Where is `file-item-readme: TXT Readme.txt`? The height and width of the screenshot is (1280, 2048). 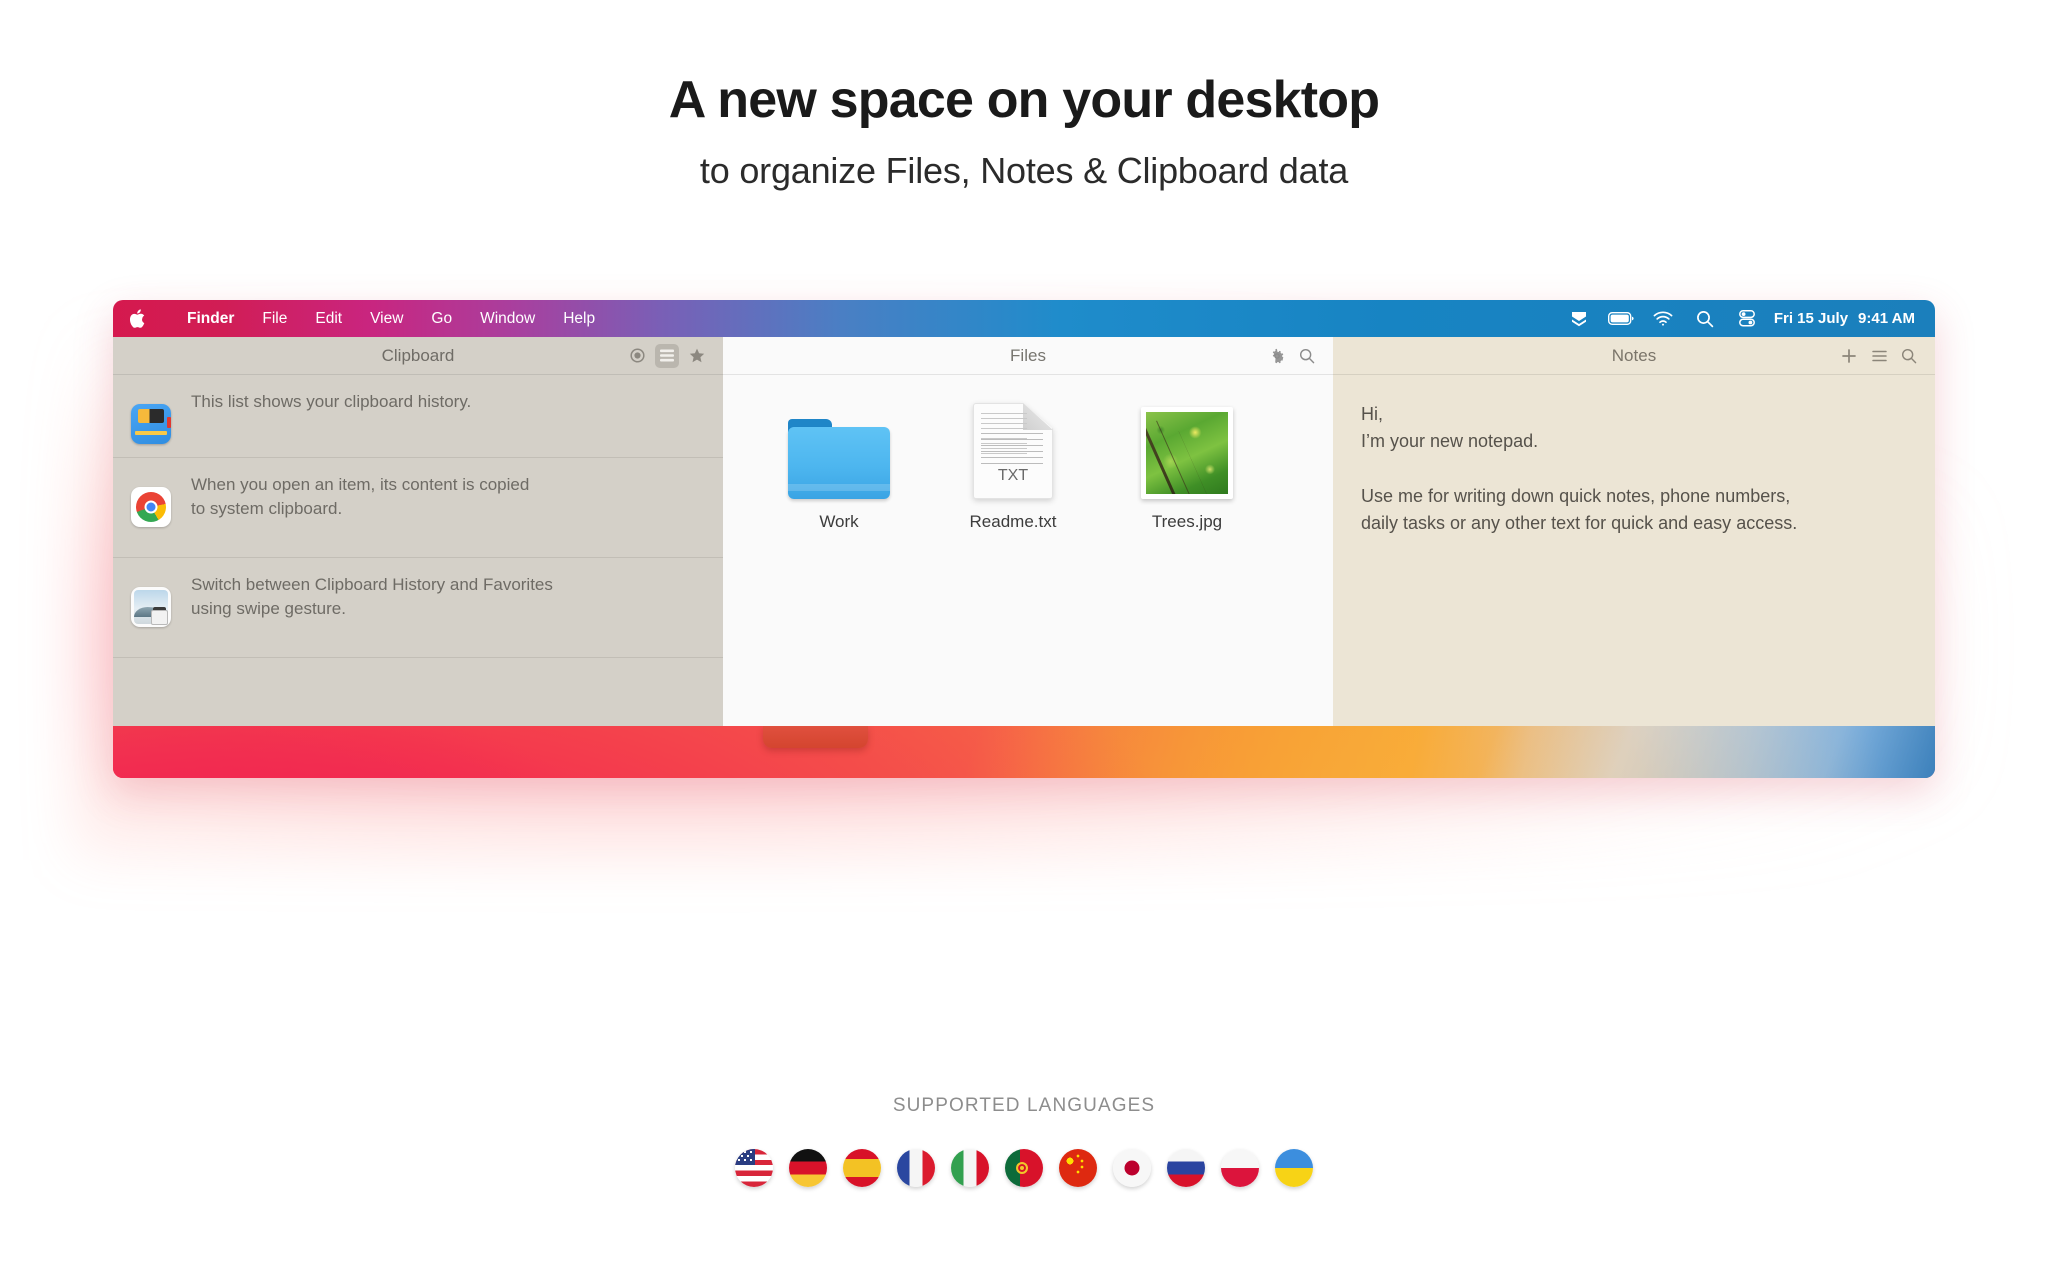
file-item-readme: TXT Readme.txt is located at coordinates (1013, 467).